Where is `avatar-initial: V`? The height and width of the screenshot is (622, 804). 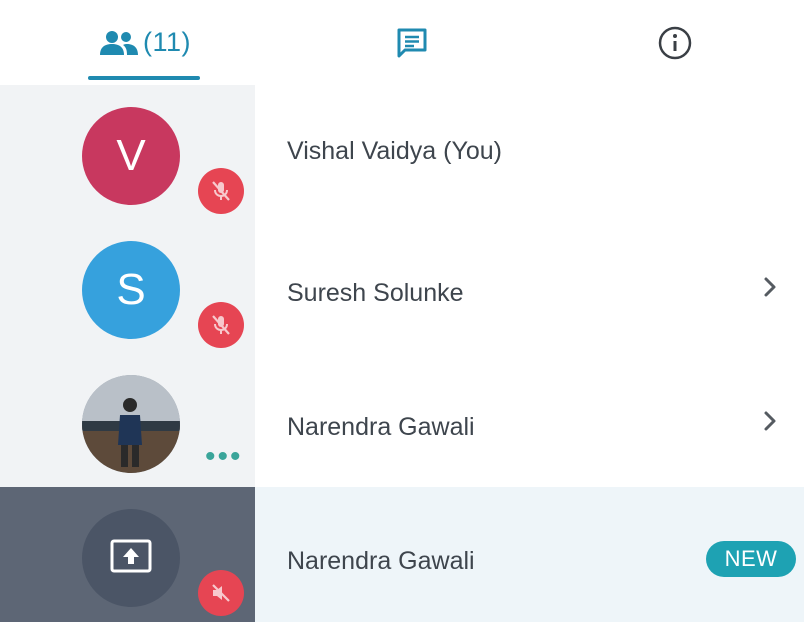
avatar-initial: V is located at coordinates (131, 155).